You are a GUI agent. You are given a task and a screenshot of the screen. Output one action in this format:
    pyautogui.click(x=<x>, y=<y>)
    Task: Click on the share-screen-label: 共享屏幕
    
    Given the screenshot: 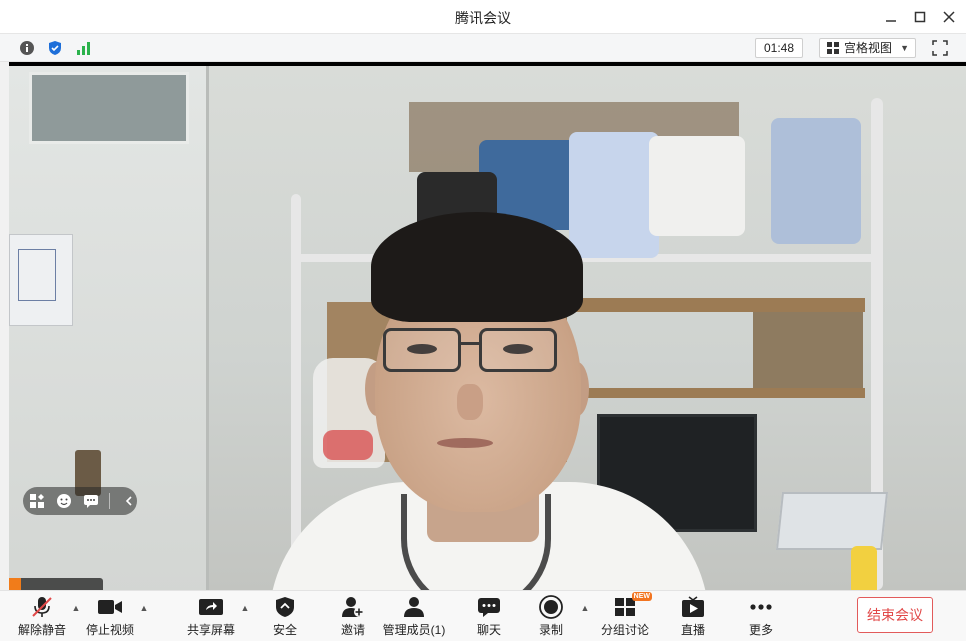 What is the action you would take?
    pyautogui.click(x=210, y=630)
    